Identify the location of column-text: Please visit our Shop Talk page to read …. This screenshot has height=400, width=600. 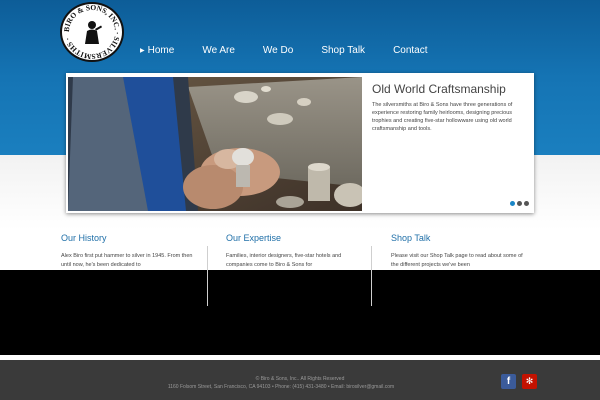
(457, 260).